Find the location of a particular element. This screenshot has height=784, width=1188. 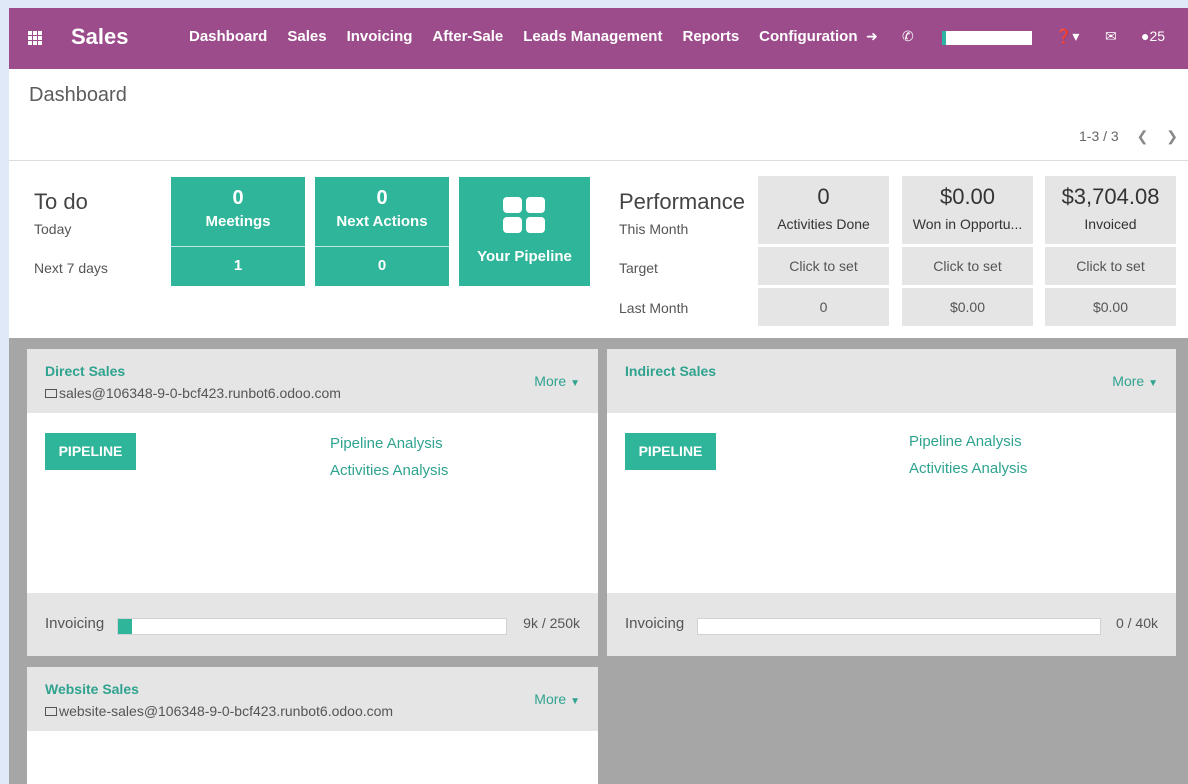

activities-done-value: 0 is located at coordinates (823, 196).